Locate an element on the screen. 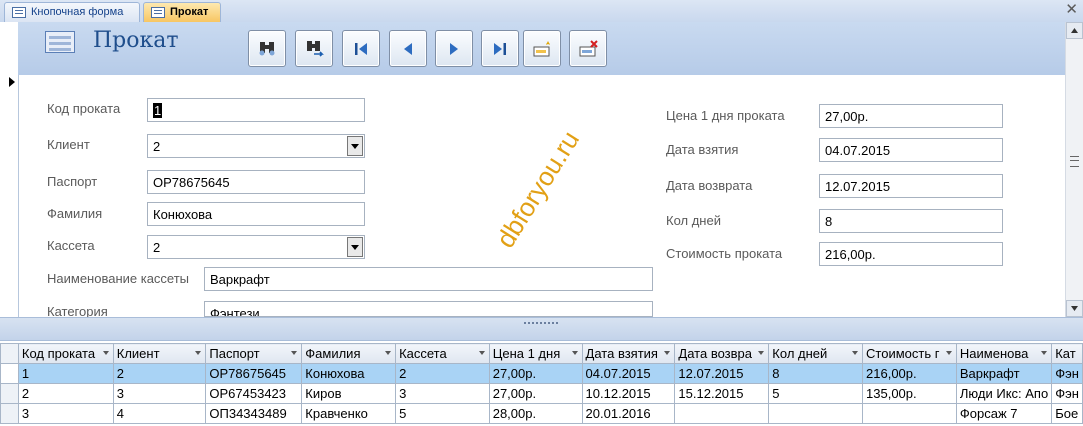  split-form-divider is located at coordinates (541, 329).